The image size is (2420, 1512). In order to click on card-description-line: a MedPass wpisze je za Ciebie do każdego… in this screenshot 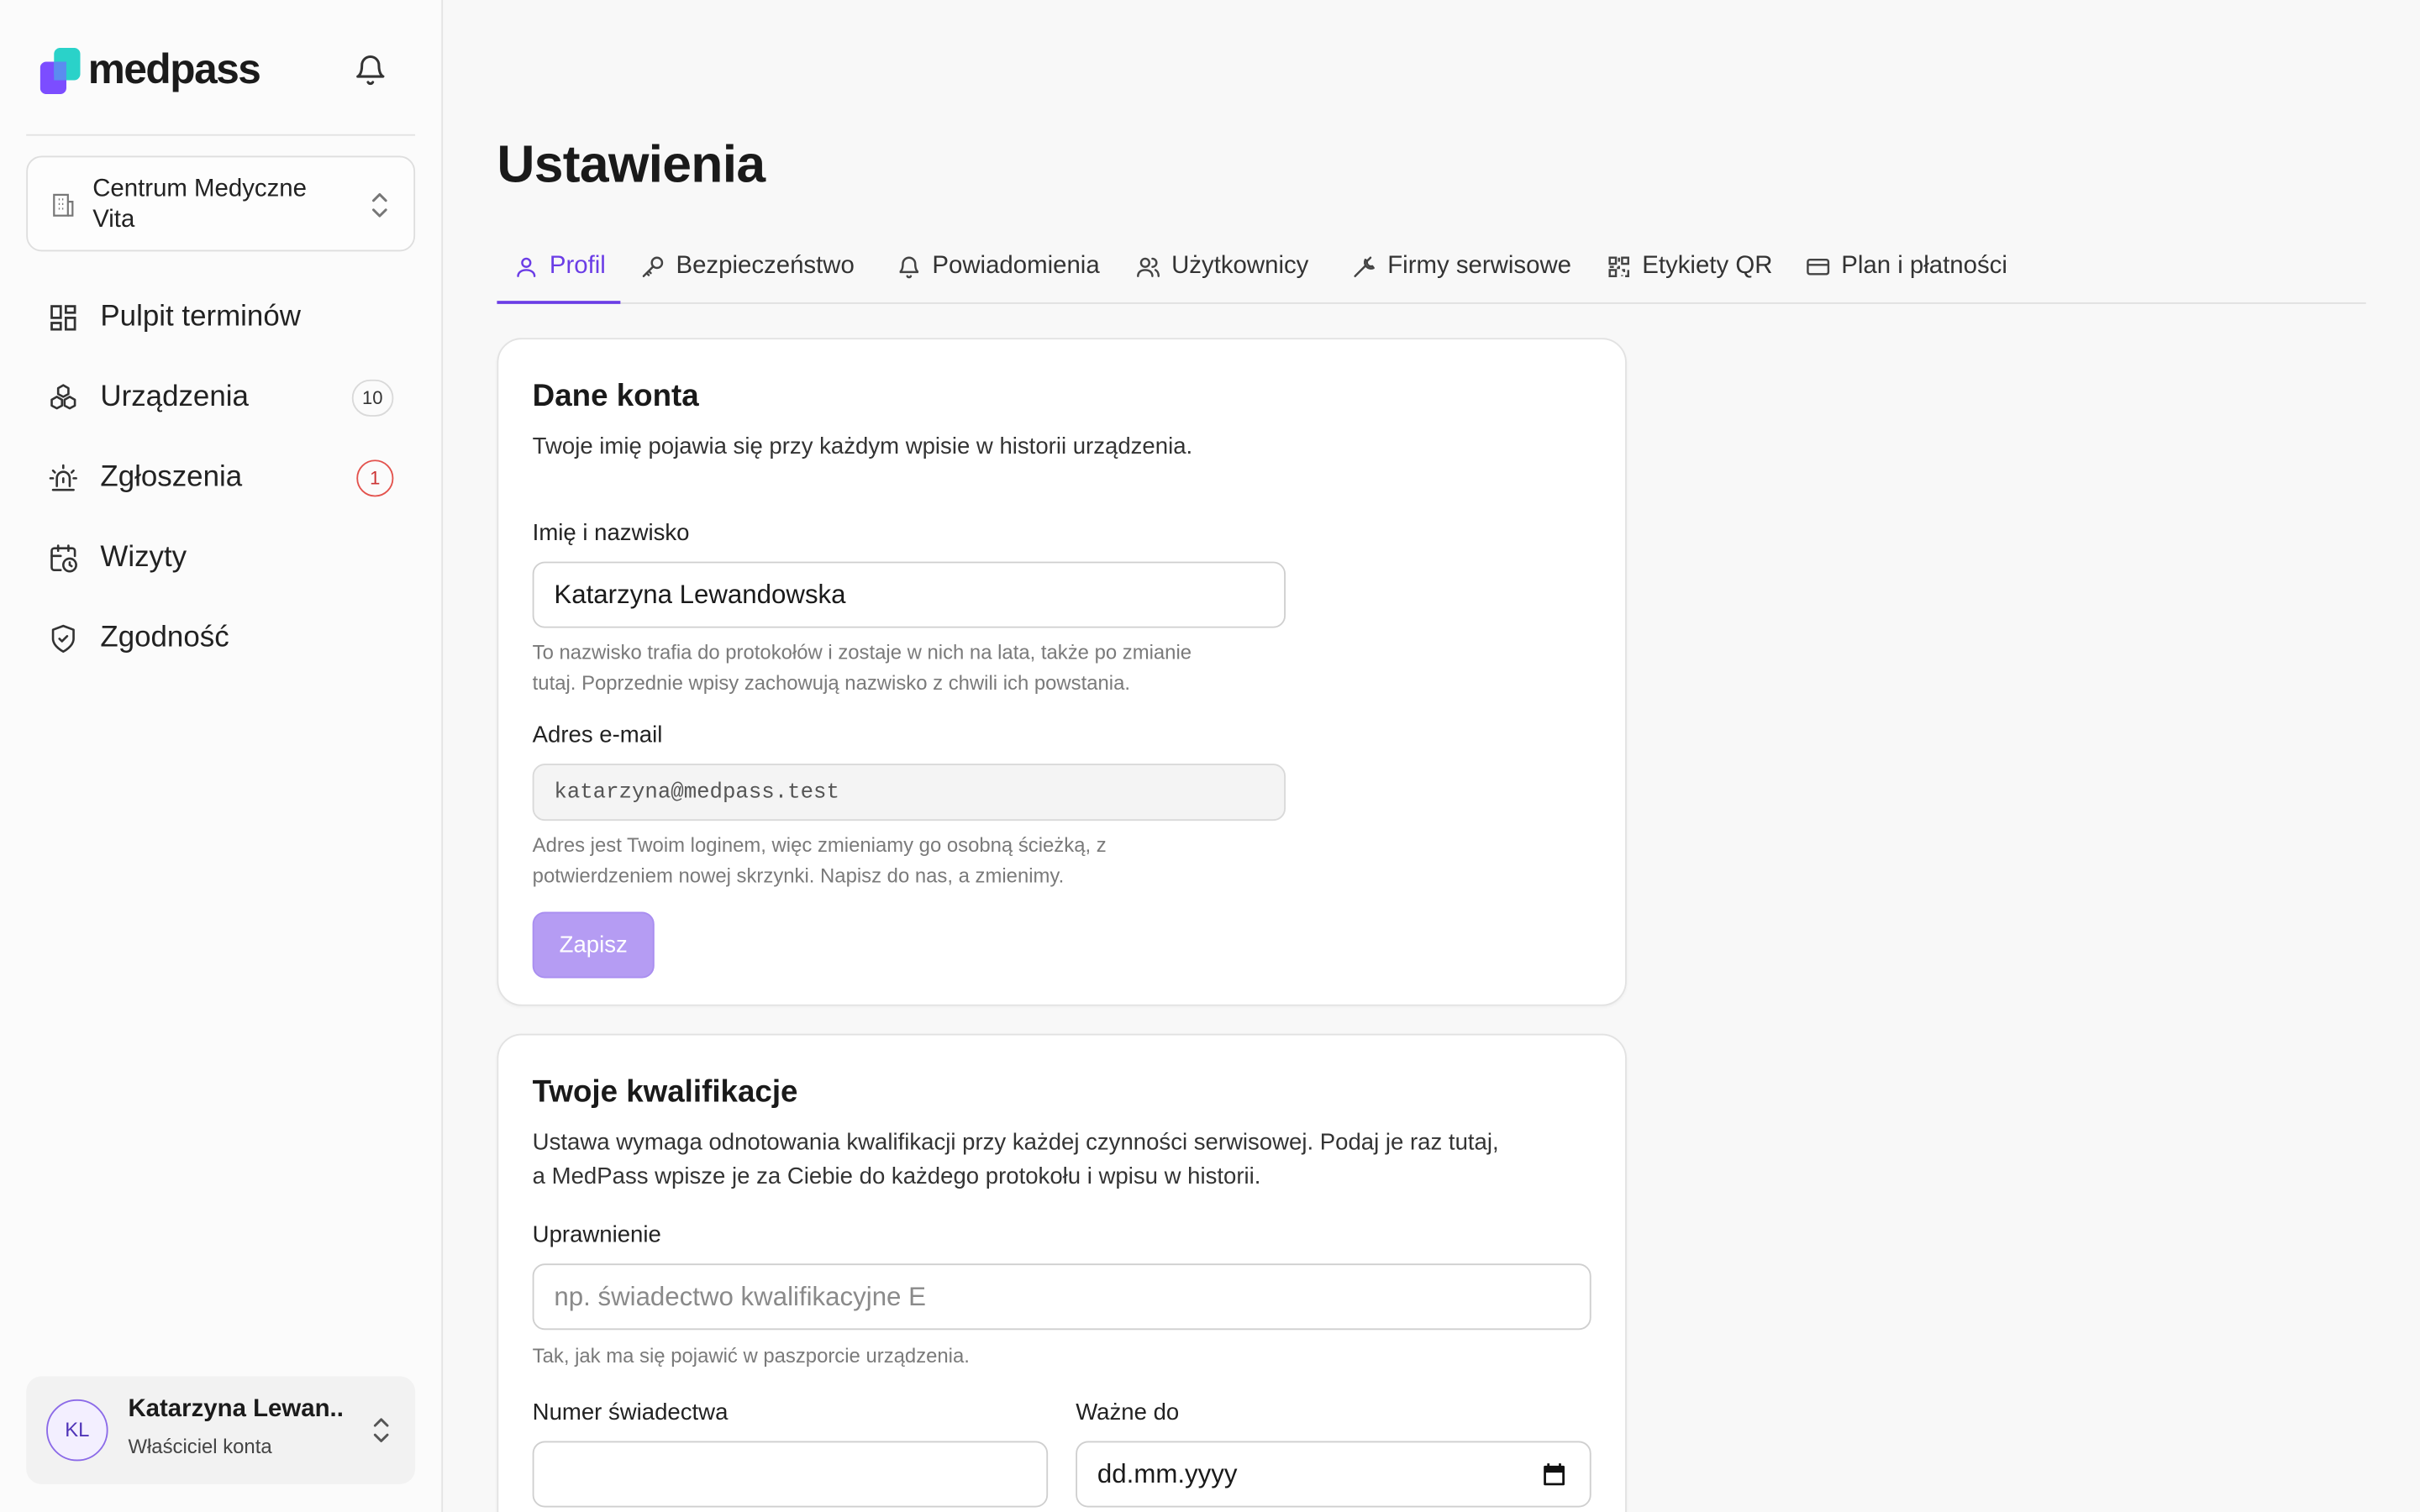, I will do `click(897, 1176)`.